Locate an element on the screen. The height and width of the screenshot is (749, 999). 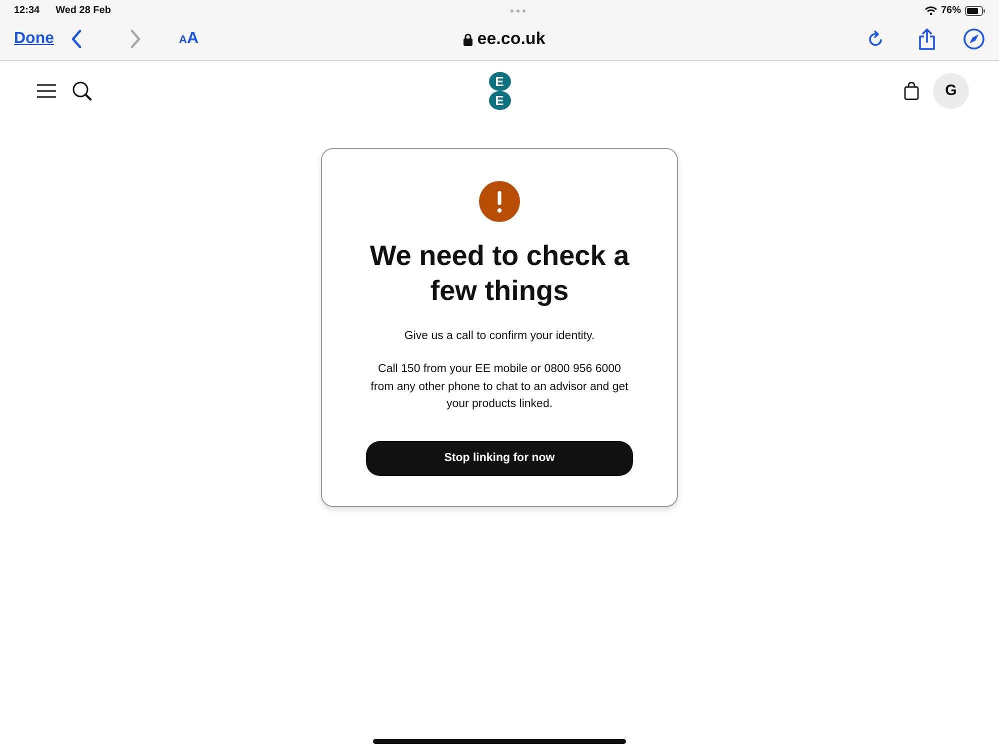
dialog-title: We need to check a few things is located at coordinates (499, 273).